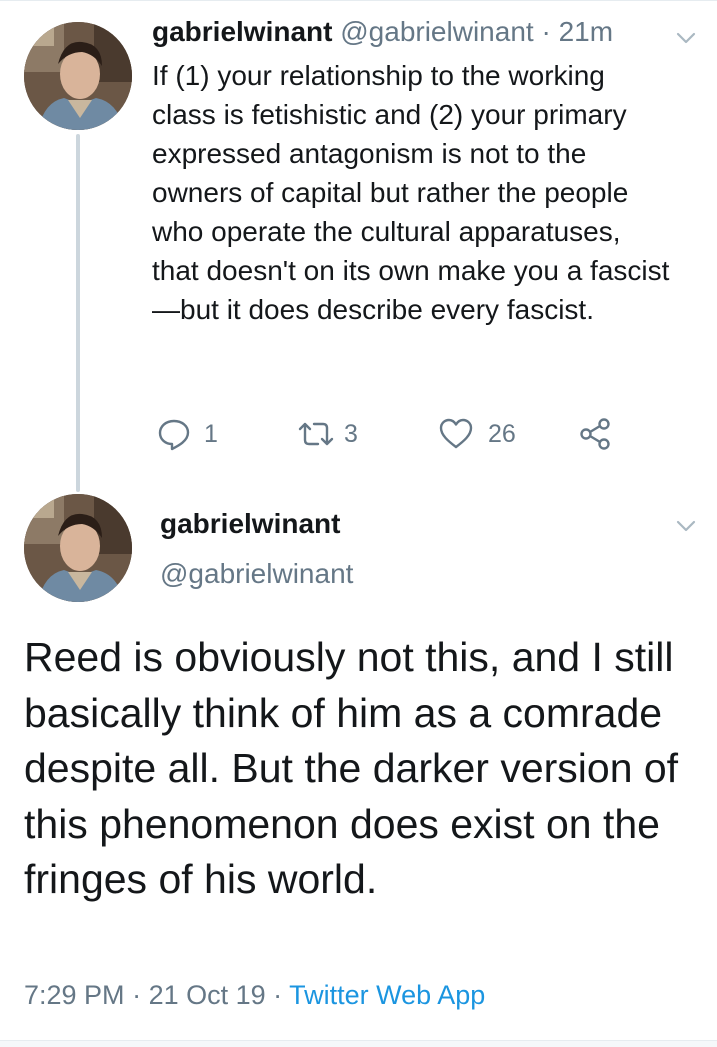 The height and width of the screenshot is (1047, 717). Describe the element at coordinates (74, 995) in the screenshot. I see `tweet-time: 7:29 PM` at that location.